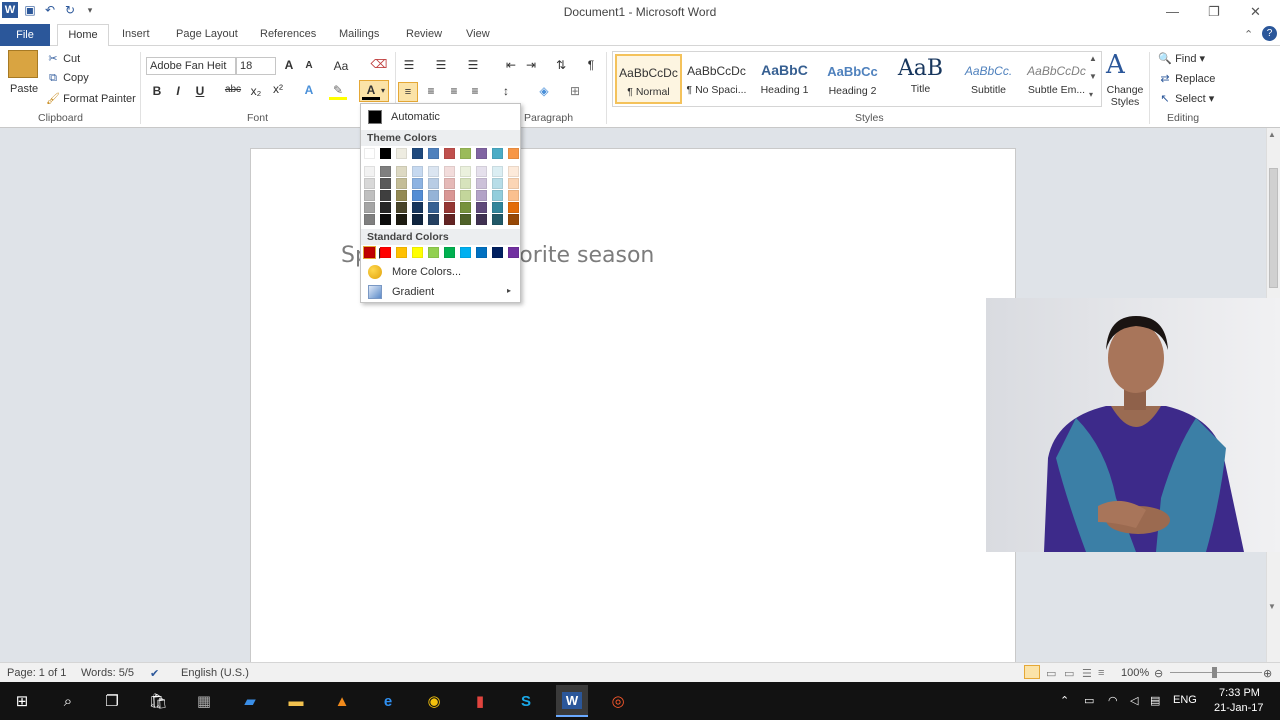 The width and height of the screenshot is (1280, 720). Describe the element at coordinates (988, 79) in the screenshot. I see `style-subtitle: AaBbCc. Subtitle` at that location.